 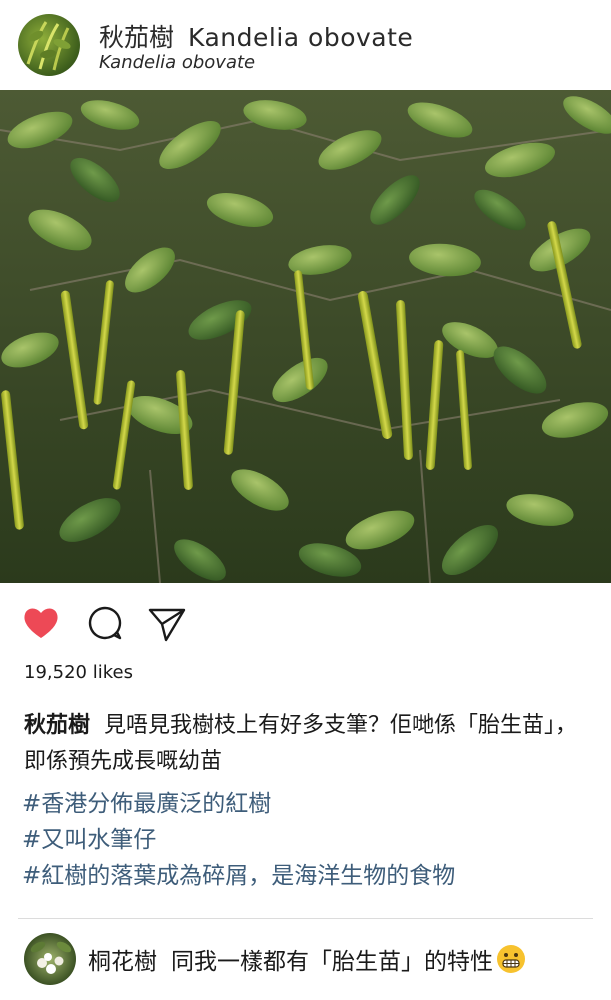 What do you see at coordinates (177, 62) in the screenshot?
I see `profile-subtitle: Kandelia obovate` at bounding box center [177, 62].